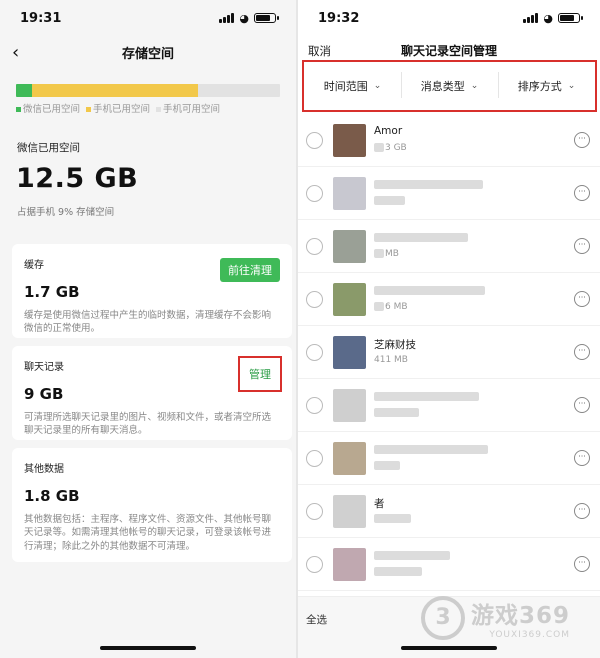  What do you see at coordinates (118, 108) in the screenshot?
I see `legend-phone-used: 手机已用空间` at bounding box center [118, 108].